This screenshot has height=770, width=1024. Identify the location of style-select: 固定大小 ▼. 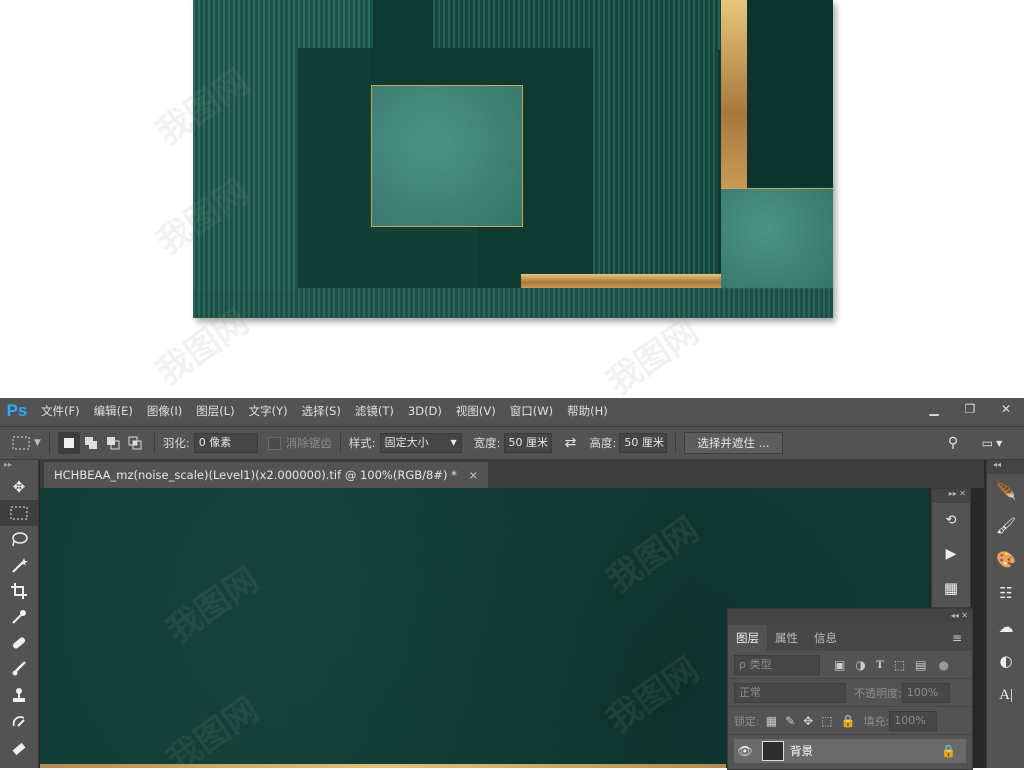
(420, 443).